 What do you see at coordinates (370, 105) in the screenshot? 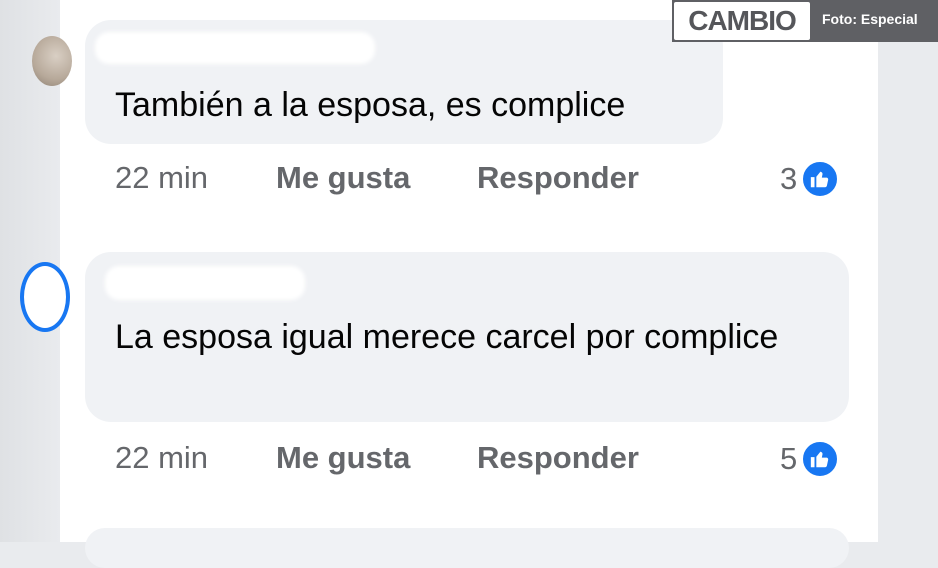
I see `comment-text: También a la esposa, es complice` at bounding box center [370, 105].